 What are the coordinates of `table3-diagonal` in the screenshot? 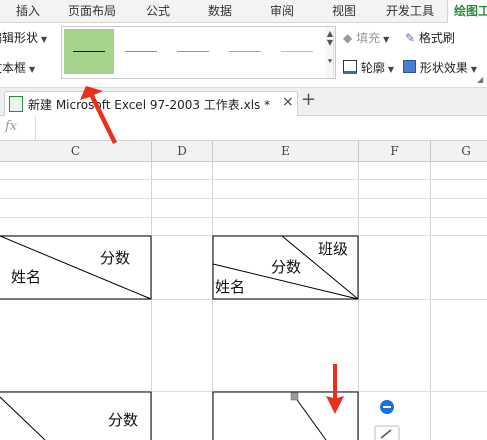 It's located at (23, 418).